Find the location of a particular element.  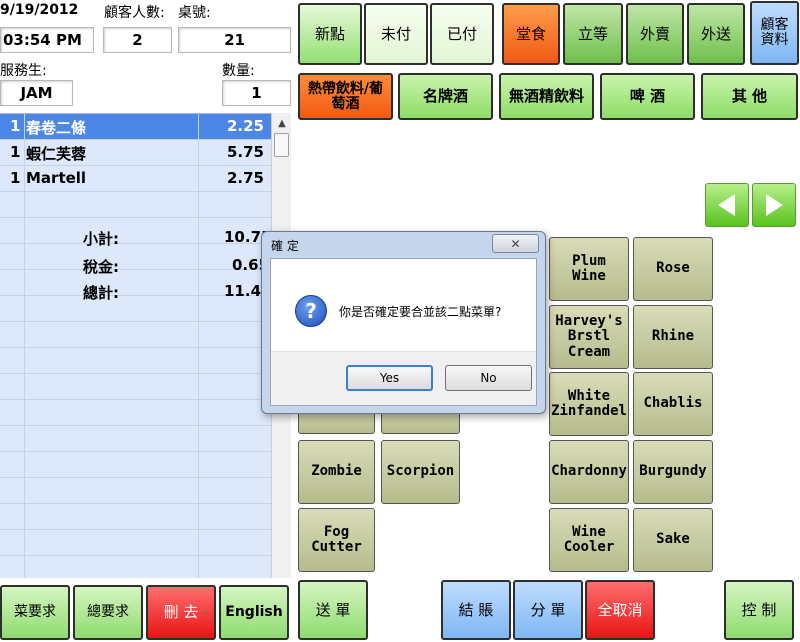

menu-item-fog-cutter: Fog Cutter is located at coordinates (336, 540).